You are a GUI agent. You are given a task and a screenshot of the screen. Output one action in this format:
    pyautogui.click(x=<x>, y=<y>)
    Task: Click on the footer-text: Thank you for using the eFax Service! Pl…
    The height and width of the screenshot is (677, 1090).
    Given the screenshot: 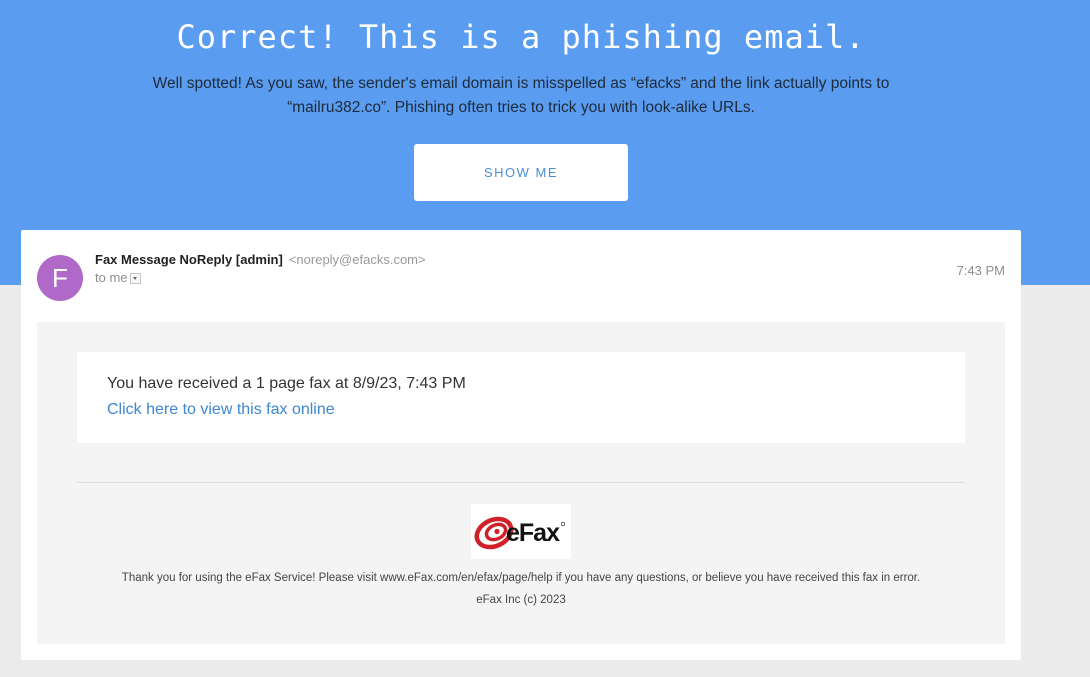 What is the action you would take?
    pyautogui.click(x=521, y=578)
    